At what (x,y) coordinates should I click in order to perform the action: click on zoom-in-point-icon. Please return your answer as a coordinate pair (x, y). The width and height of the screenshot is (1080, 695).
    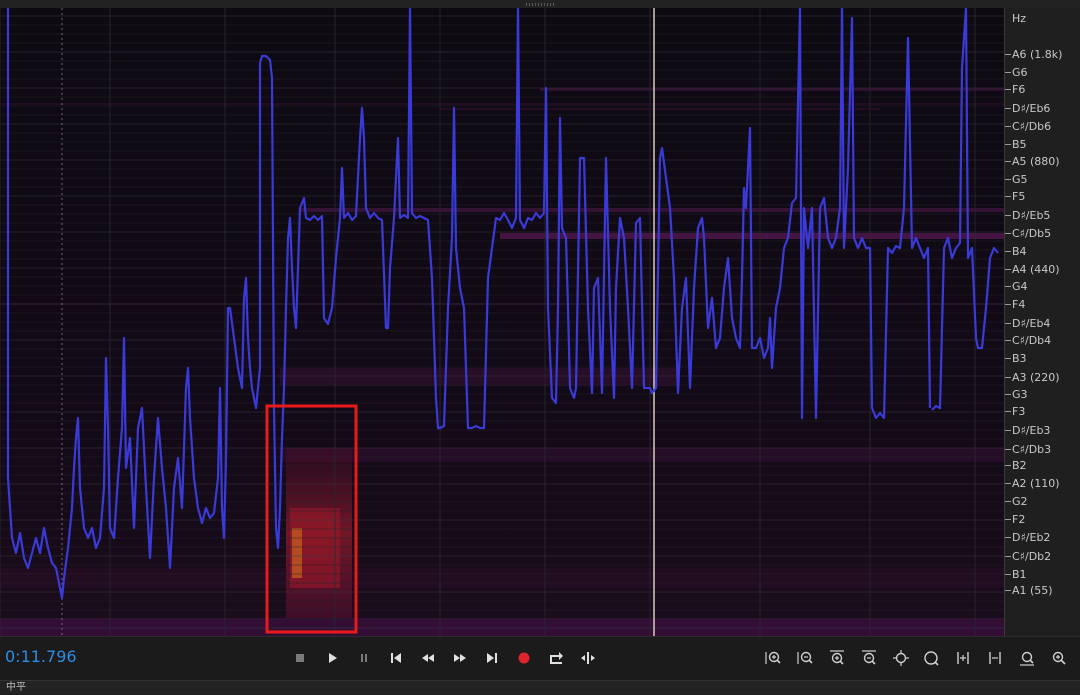
    Looking at the image, I should click on (901, 658).